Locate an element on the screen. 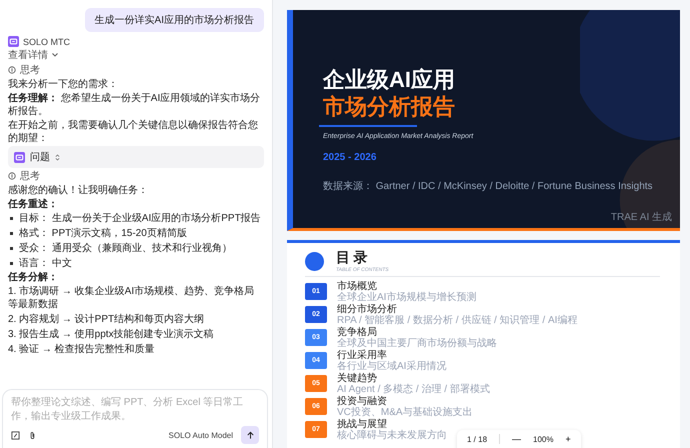 The image size is (690, 448). zoom-level: 100% is located at coordinates (543, 439).